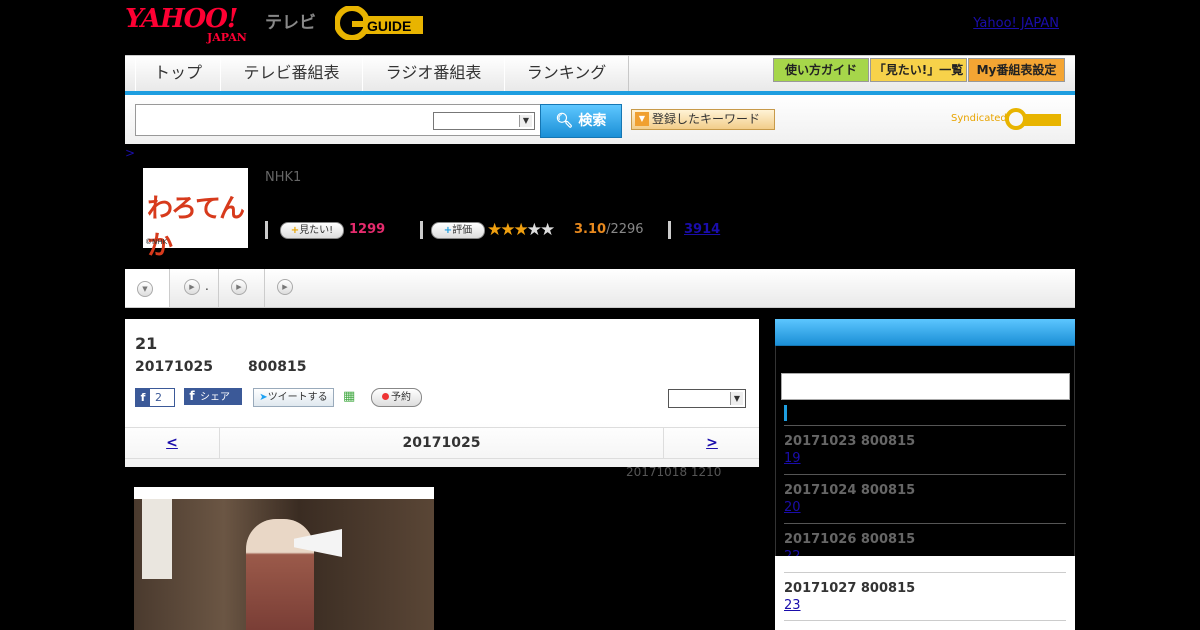 This screenshot has height=630, width=1200. Describe the element at coordinates (146, 343) in the screenshot. I see `episode-number: 21` at that location.